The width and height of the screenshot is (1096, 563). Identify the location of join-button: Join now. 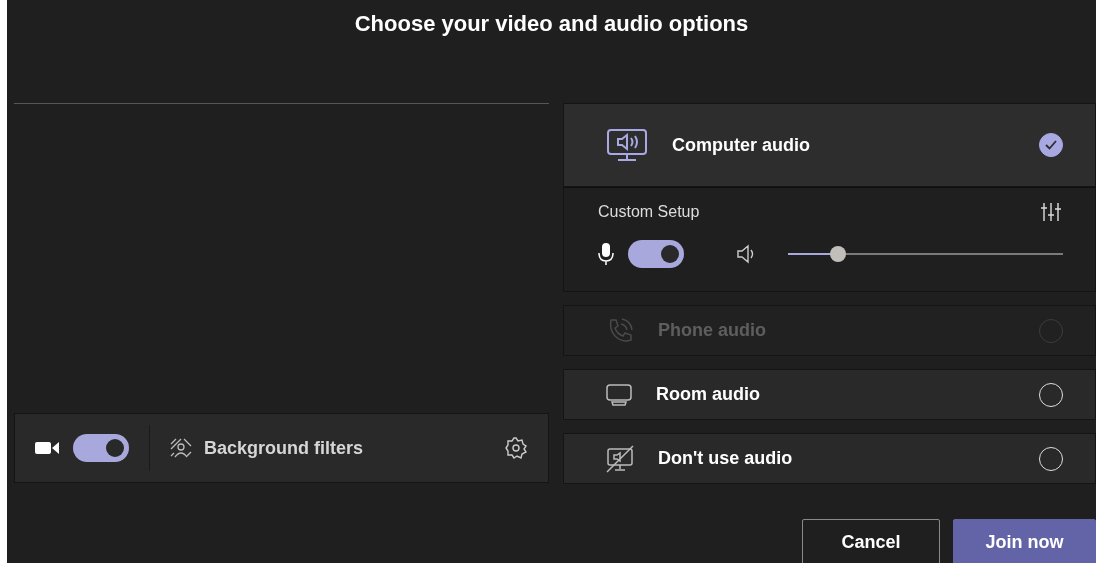
(1024, 541).